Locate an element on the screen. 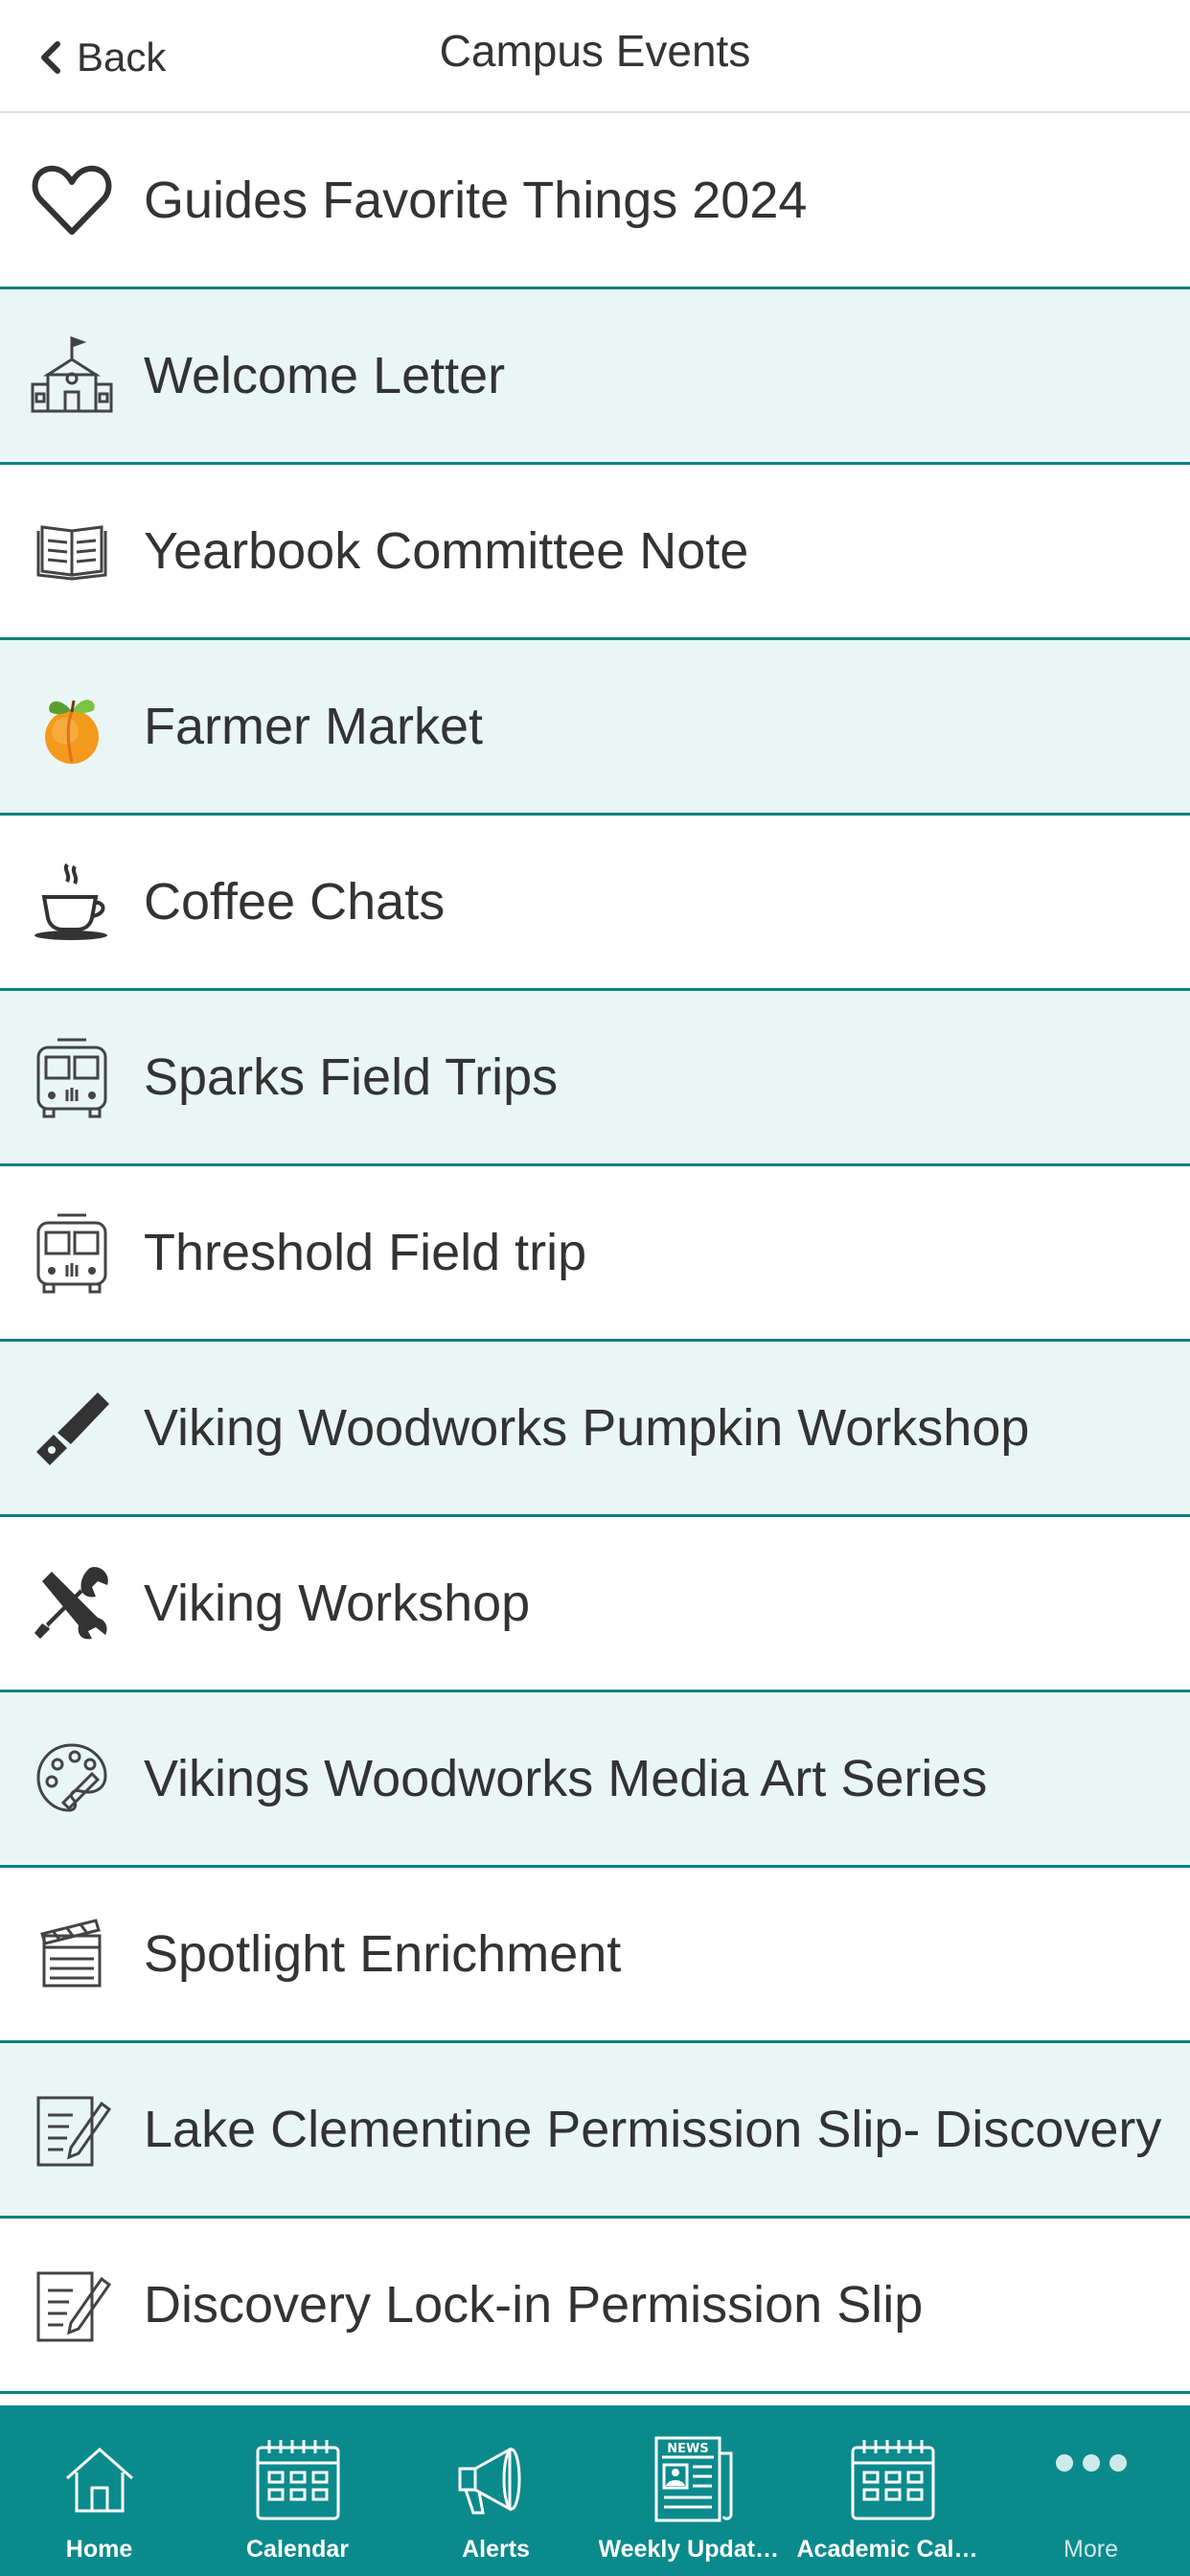 The width and height of the screenshot is (1190, 2576). tab-label: Alerts is located at coordinates (496, 2549).